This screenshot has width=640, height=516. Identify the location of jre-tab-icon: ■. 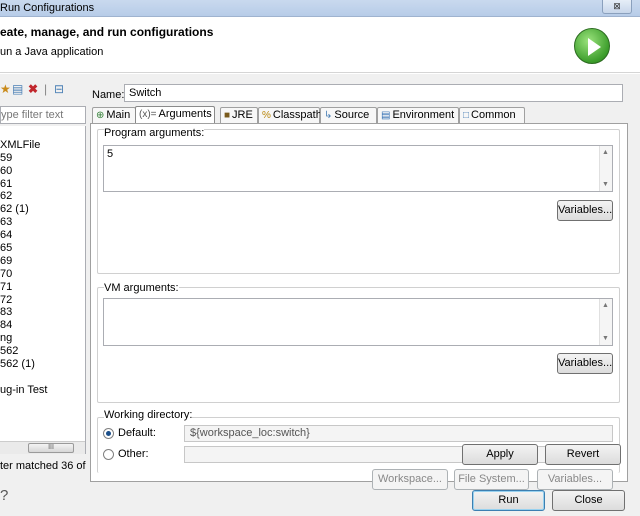
(227, 115).